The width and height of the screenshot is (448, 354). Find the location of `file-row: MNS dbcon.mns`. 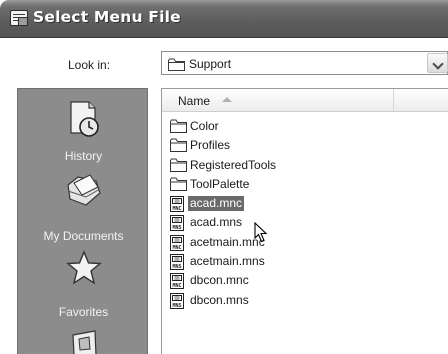

file-row: MNS dbcon.mns is located at coordinates (305, 300).